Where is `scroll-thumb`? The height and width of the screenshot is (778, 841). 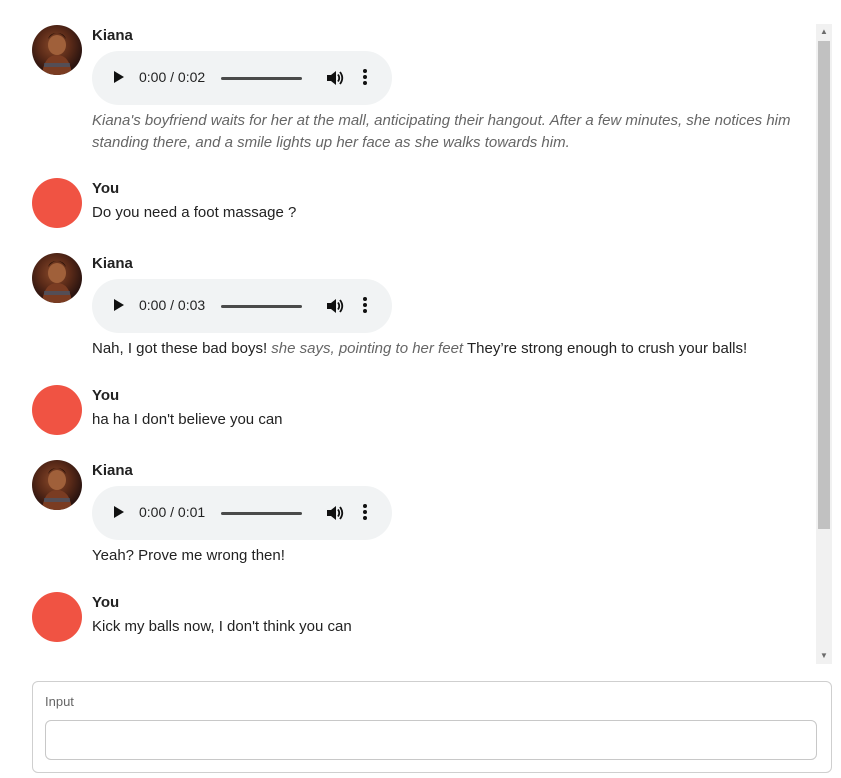 scroll-thumb is located at coordinates (824, 285).